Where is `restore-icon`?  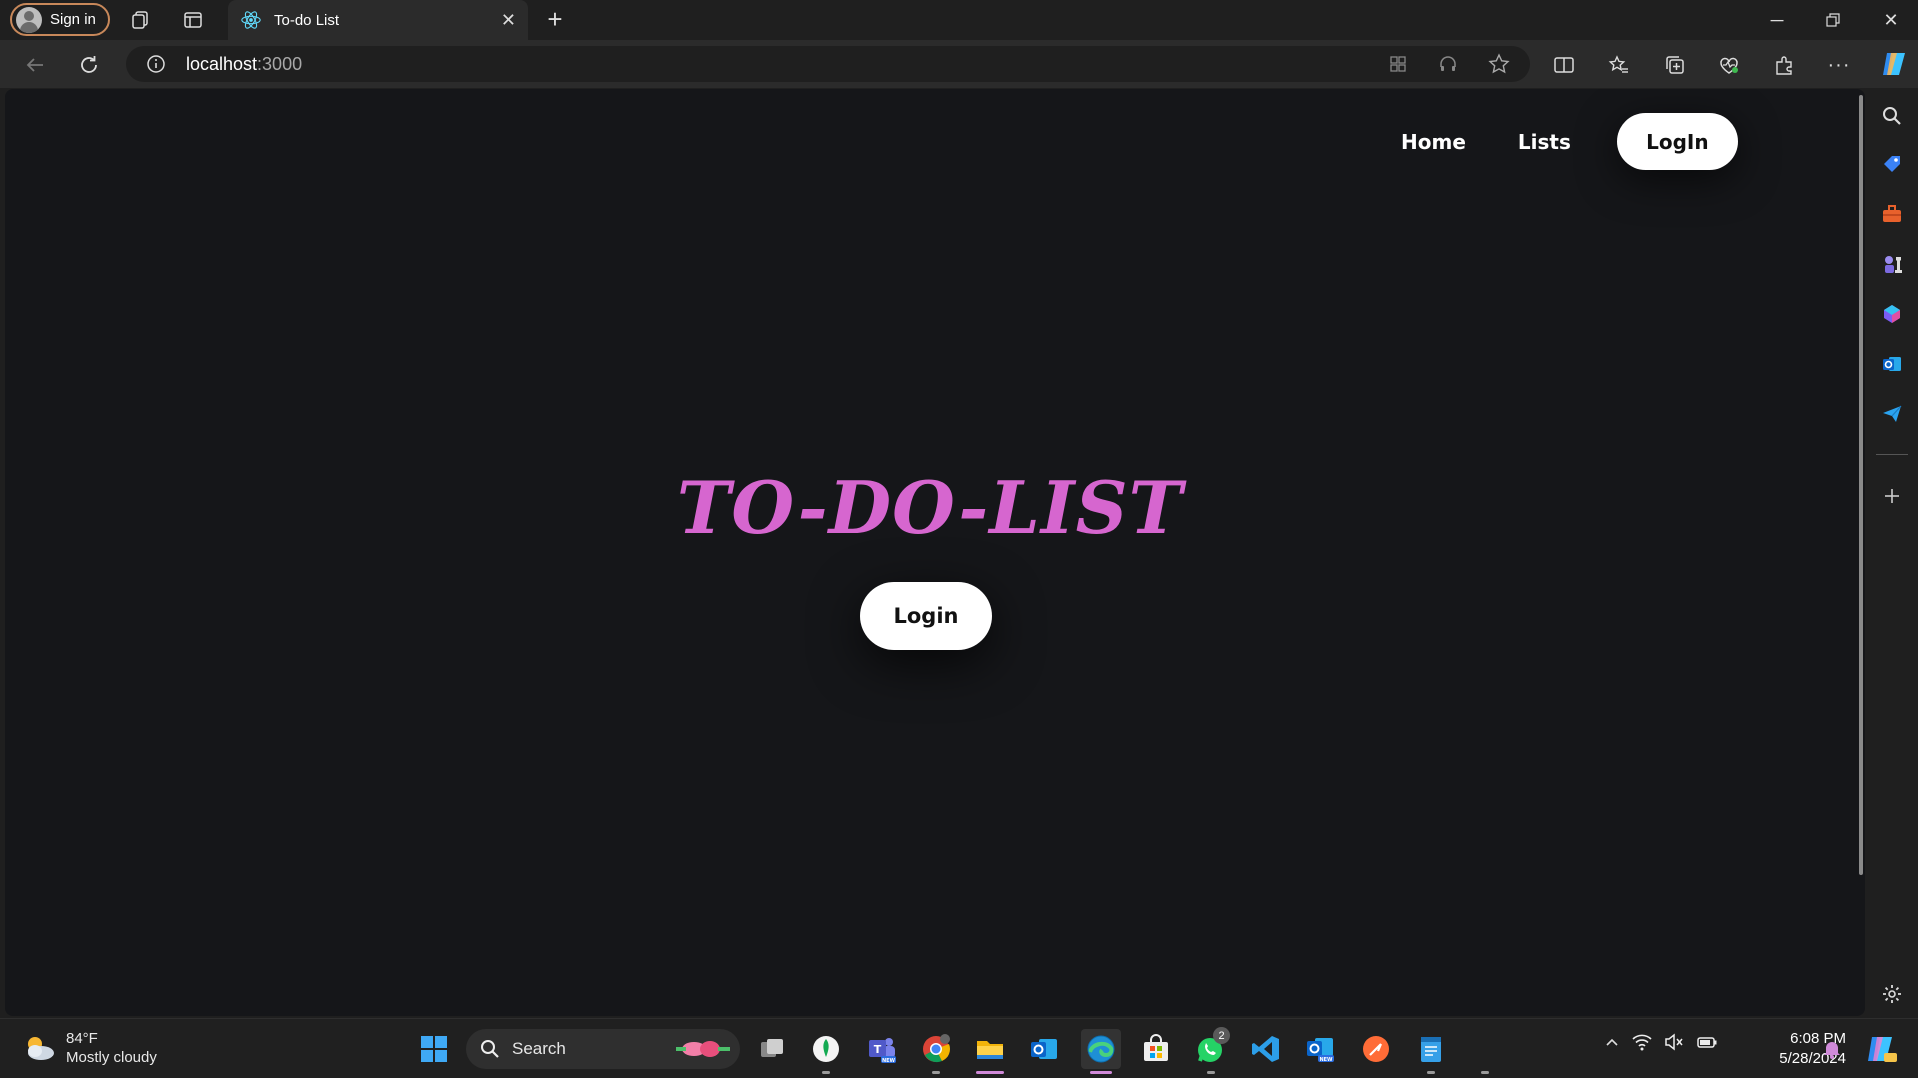
restore-icon is located at coordinates (1833, 20).